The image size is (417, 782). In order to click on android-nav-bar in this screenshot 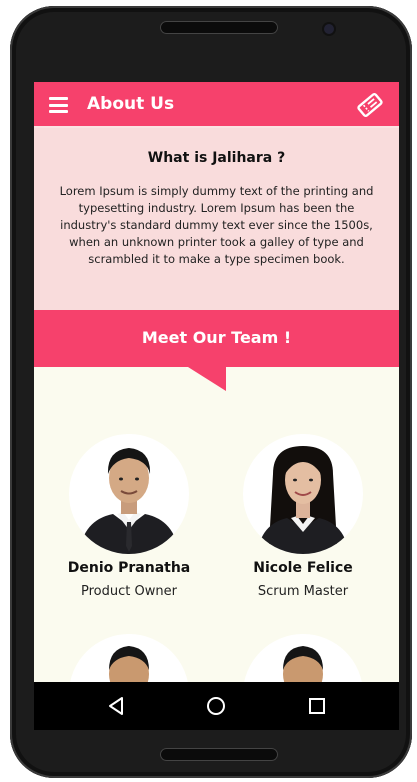, I will do `click(216, 706)`.